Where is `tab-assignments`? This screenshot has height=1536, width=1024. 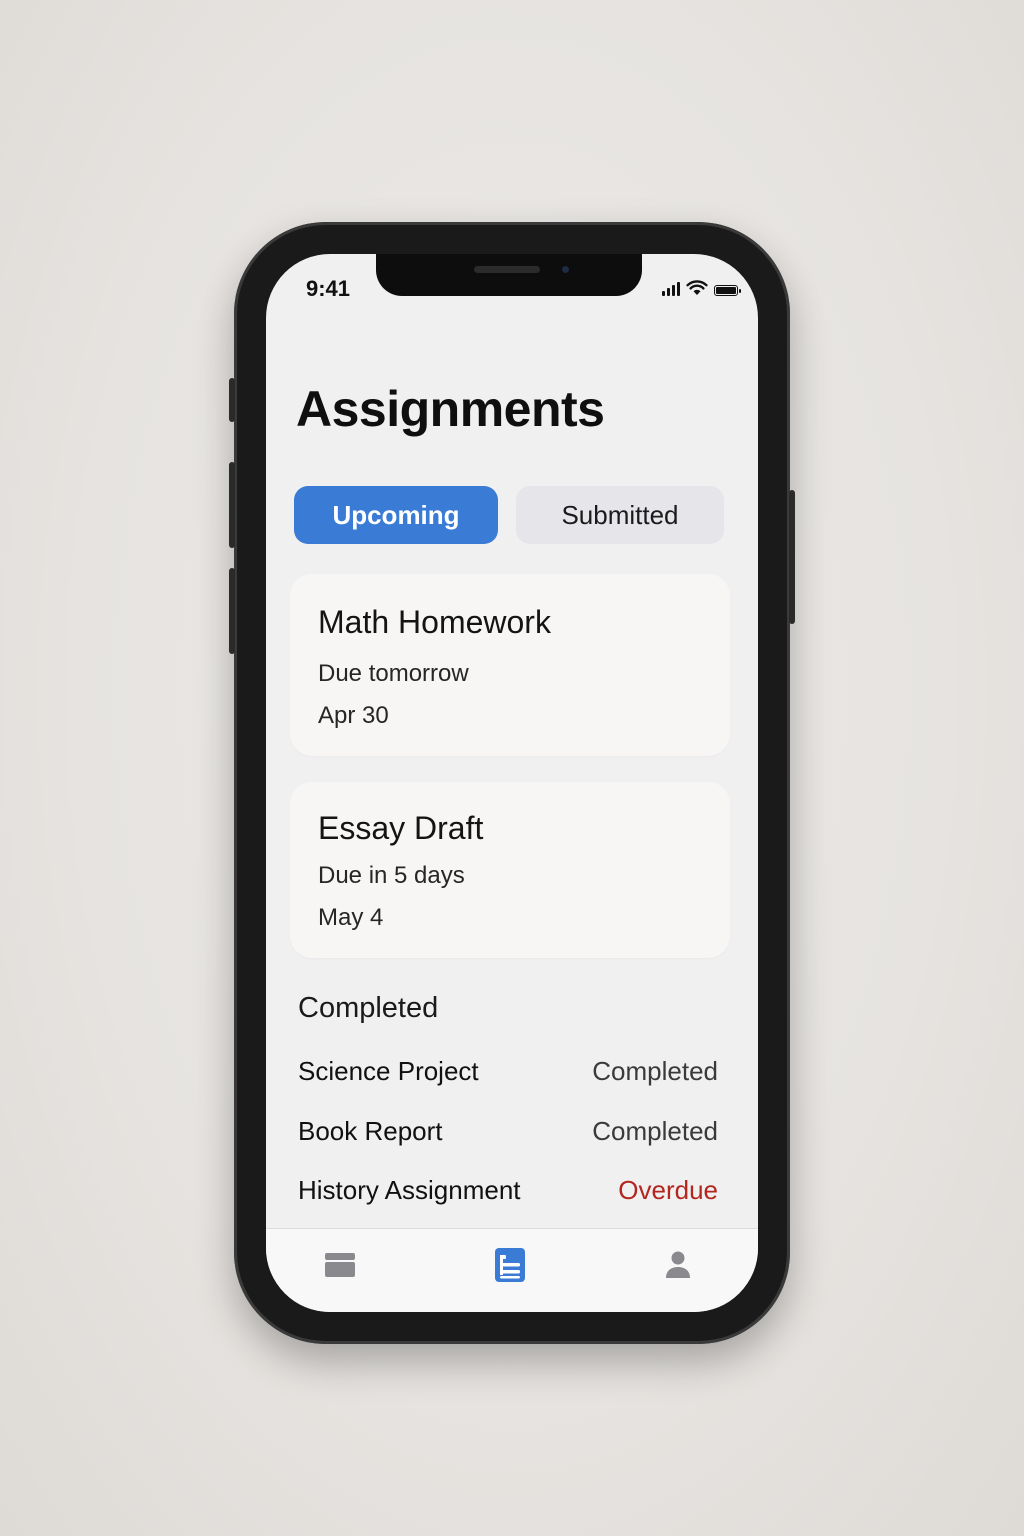 tab-assignments is located at coordinates (510, 1265).